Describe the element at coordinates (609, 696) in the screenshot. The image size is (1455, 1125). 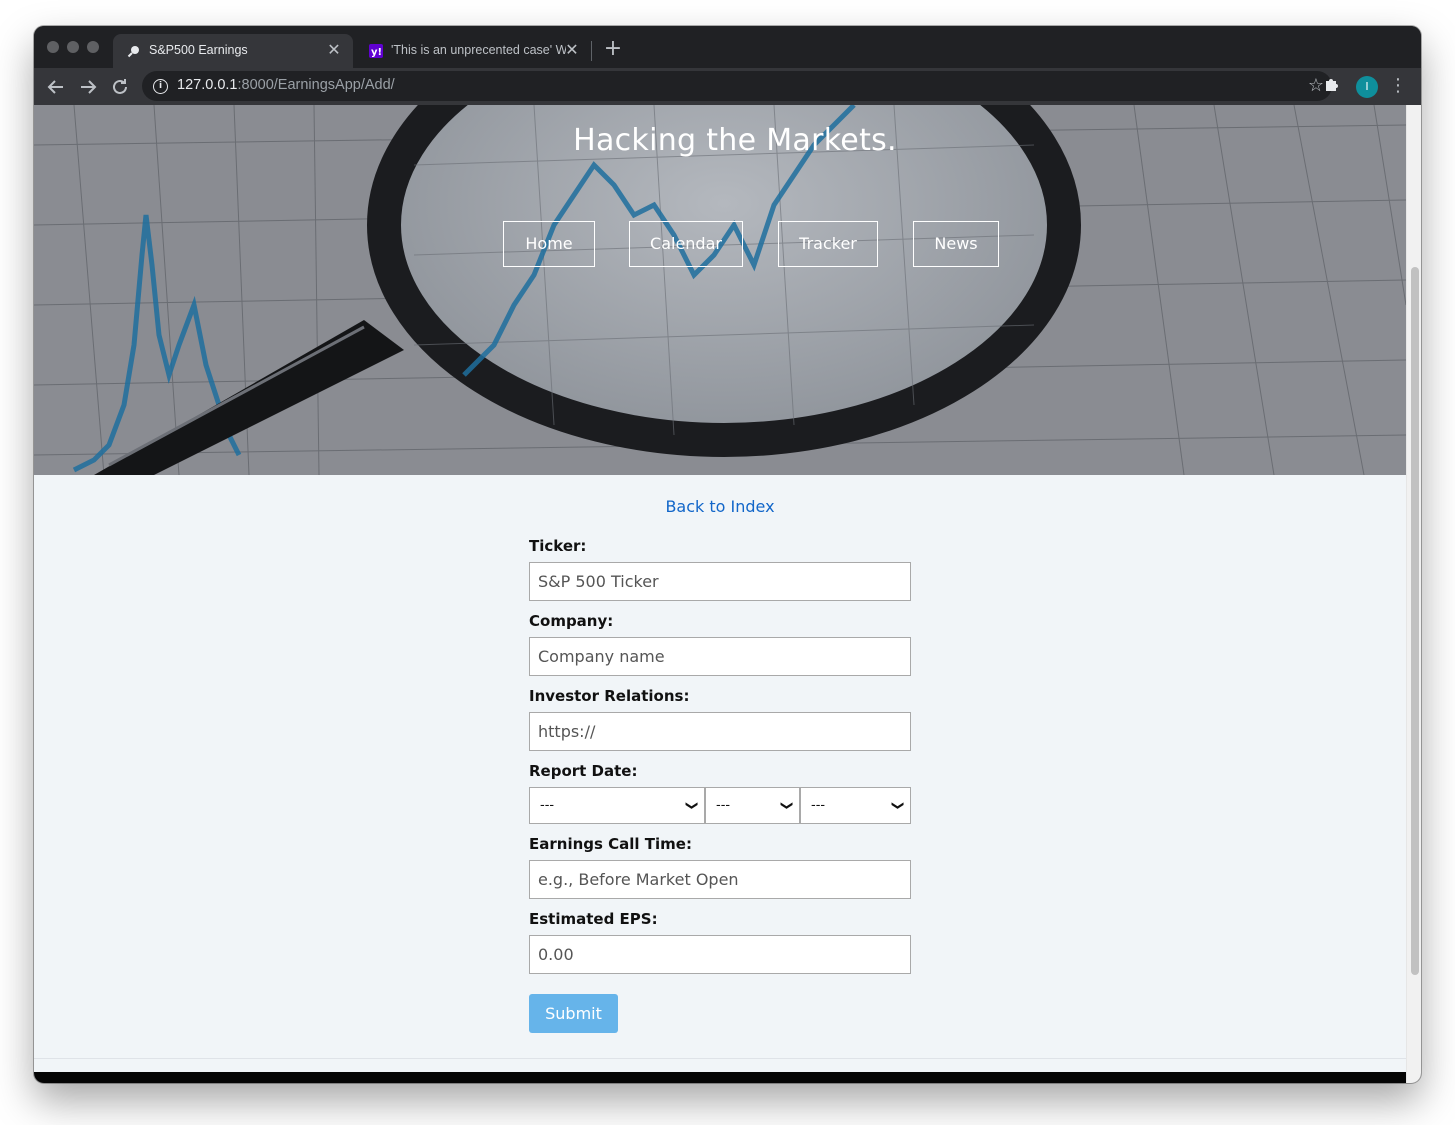
I see `investor-relations-label: Investor Relations:` at that location.